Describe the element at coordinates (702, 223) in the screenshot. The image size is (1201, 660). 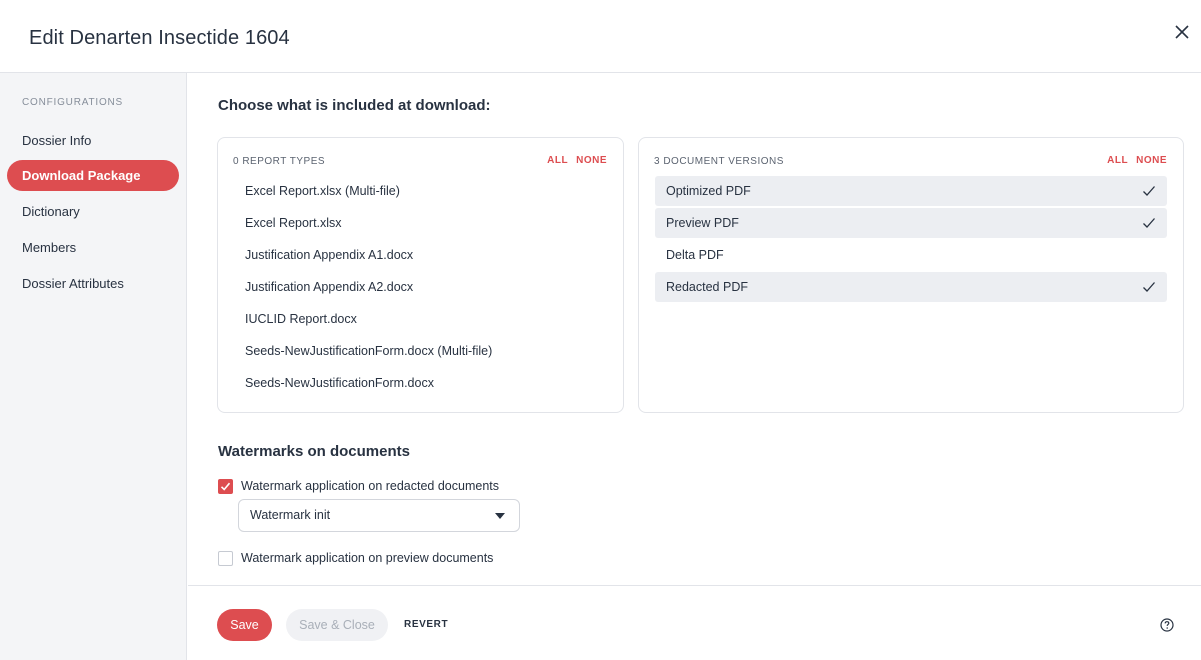
I see `list-item-label: Preview PDF` at that location.